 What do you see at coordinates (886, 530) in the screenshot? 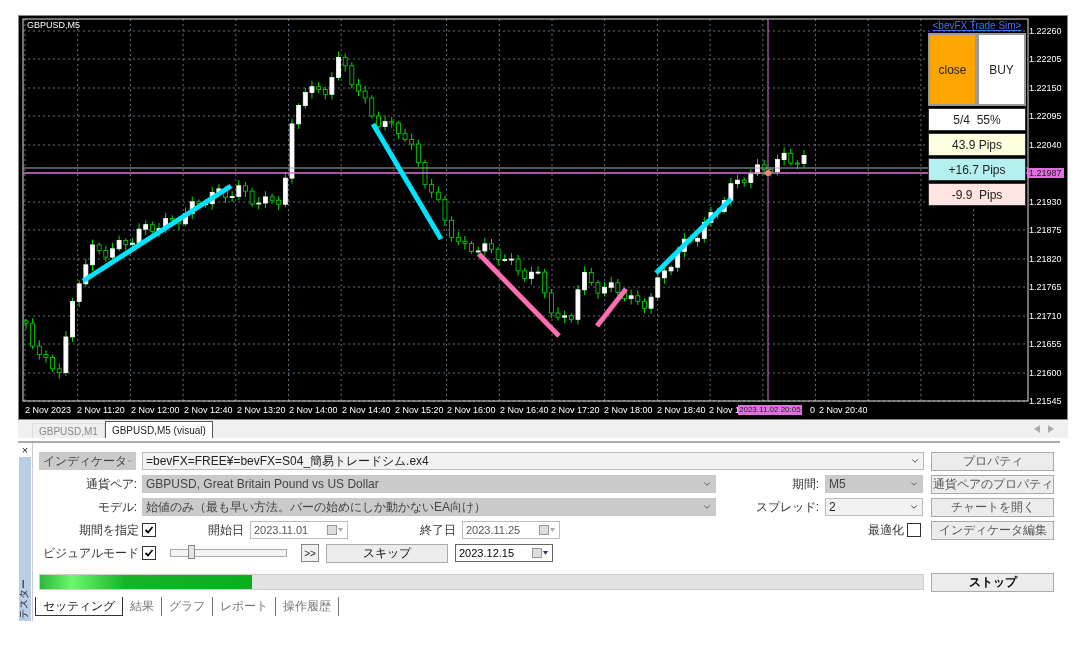
I see `checkbox-label: 最適化` at bounding box center [886, 530].